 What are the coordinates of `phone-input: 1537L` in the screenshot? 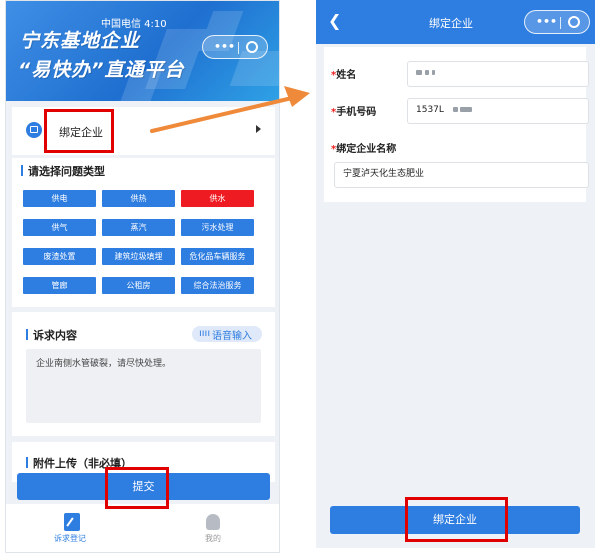 It's located at (498, 111).